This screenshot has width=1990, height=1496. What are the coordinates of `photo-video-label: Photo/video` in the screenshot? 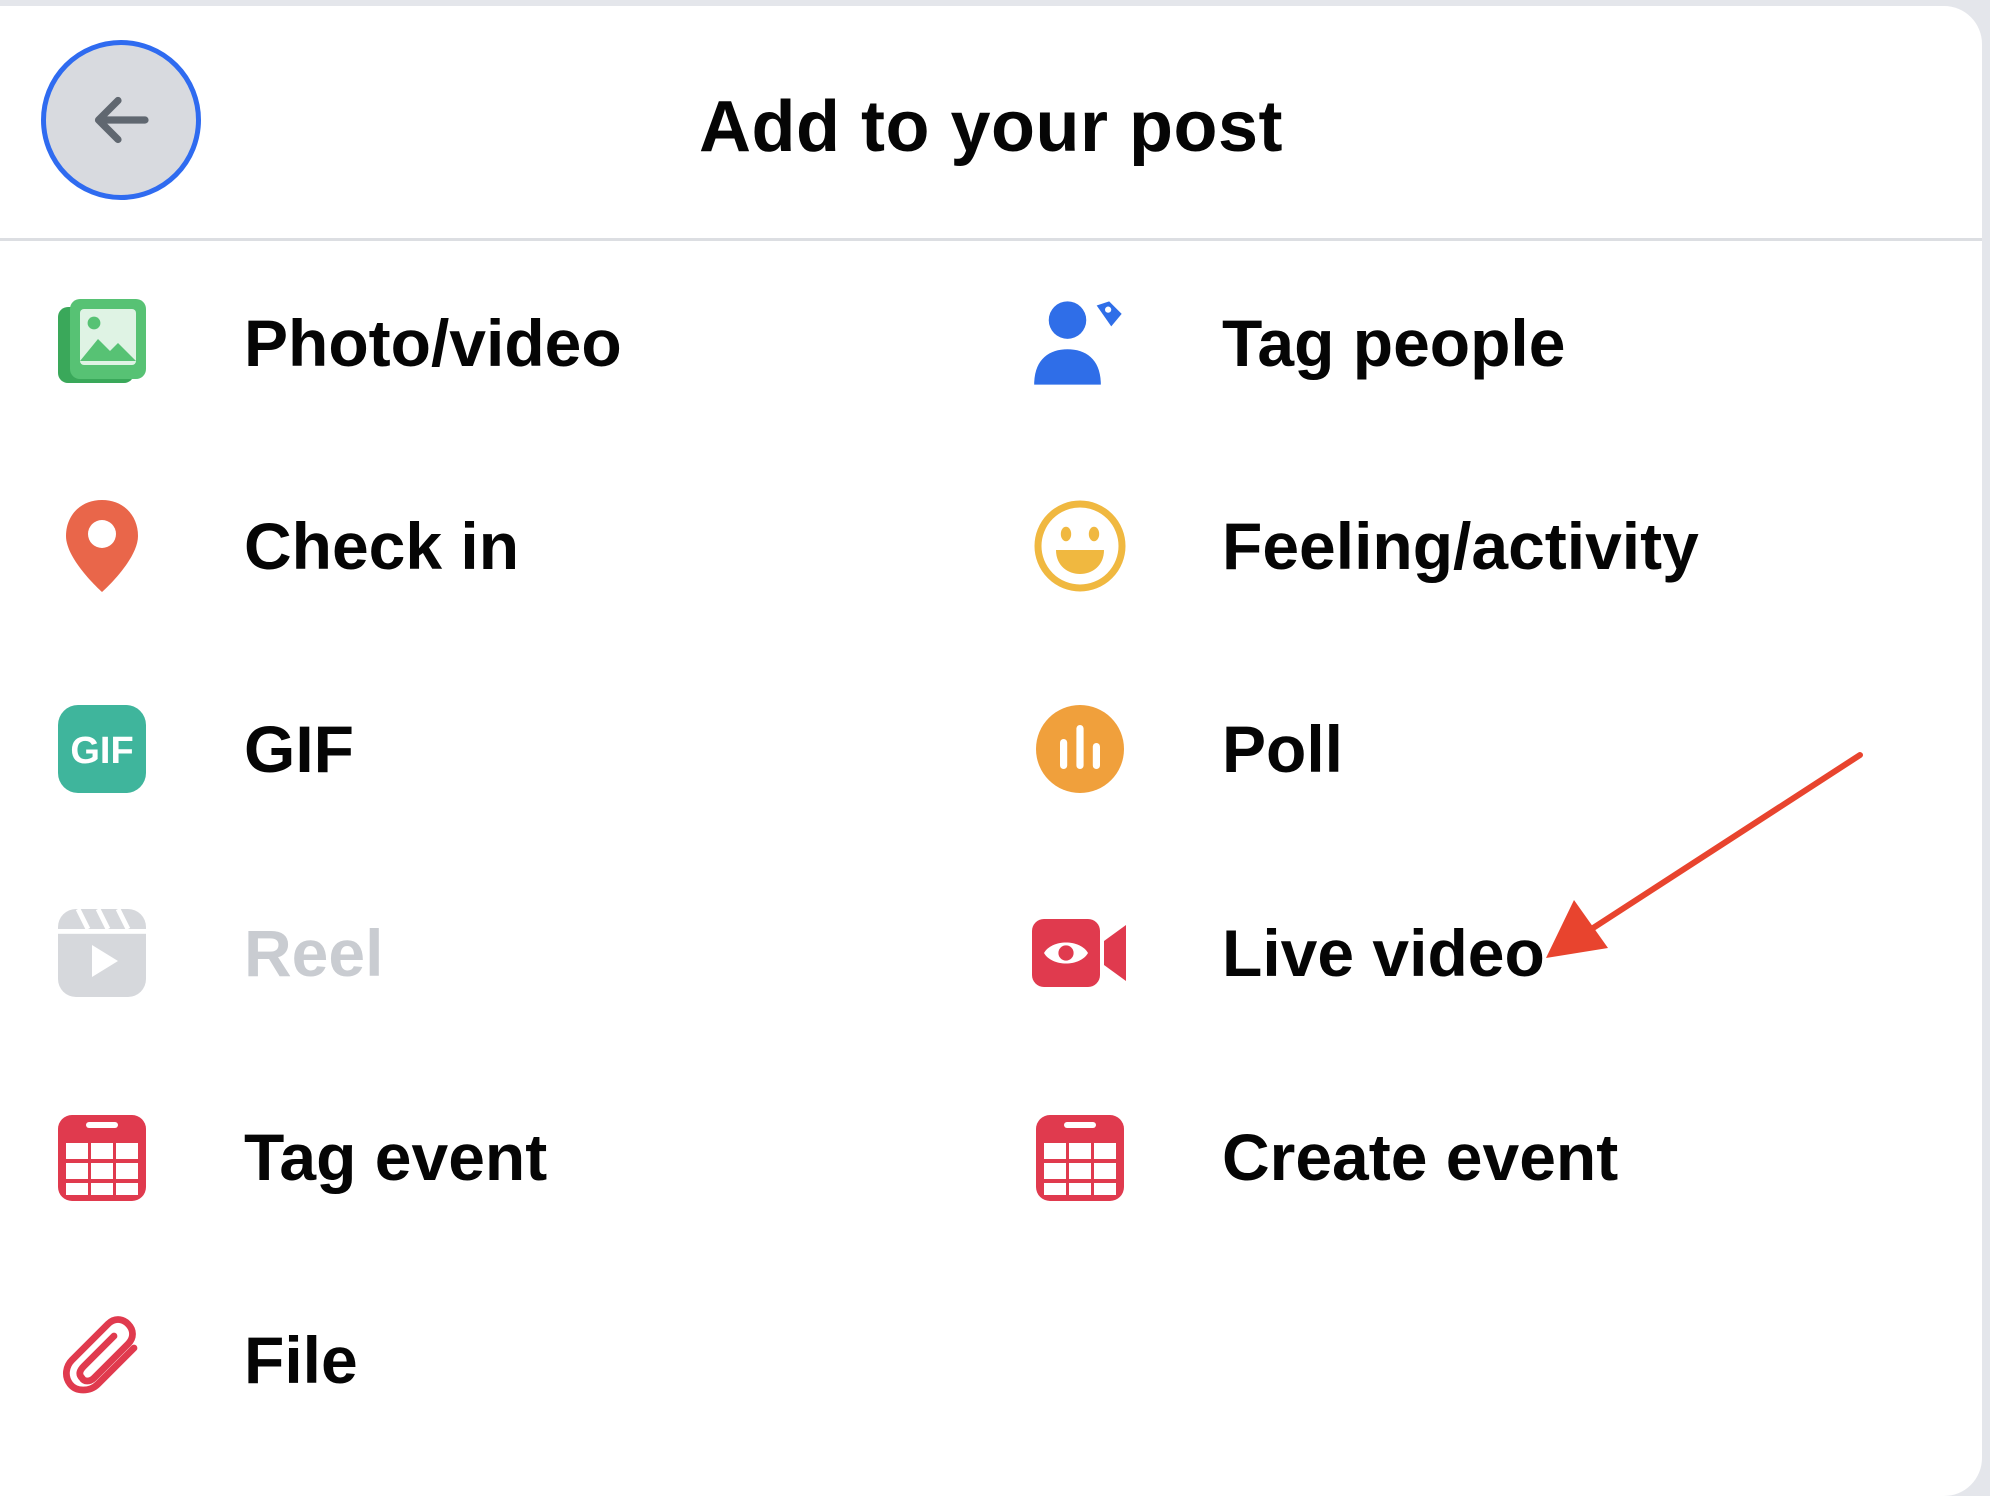 It's located at (433, 343).